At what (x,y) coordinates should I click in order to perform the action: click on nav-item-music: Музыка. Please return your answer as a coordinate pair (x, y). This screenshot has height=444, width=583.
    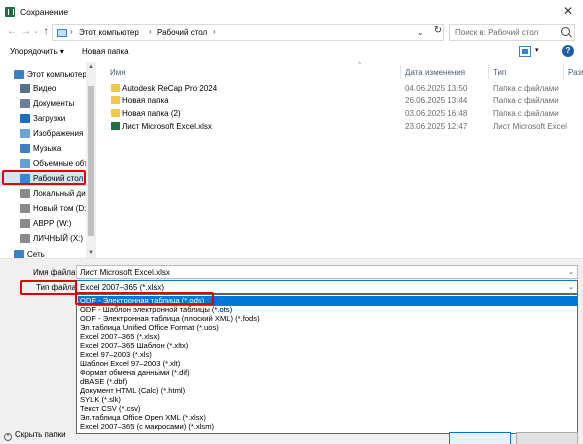
    Looking at the image, I should click on (48, 149).